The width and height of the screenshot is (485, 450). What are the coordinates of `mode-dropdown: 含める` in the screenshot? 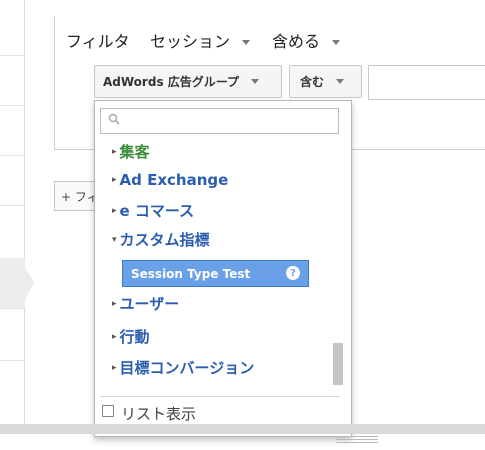 It's located at (306, 40).